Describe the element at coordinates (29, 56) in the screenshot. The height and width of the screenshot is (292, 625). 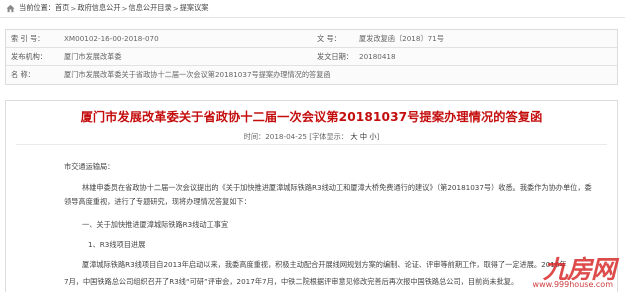
I see `org-label: 发布机构：` at that location.